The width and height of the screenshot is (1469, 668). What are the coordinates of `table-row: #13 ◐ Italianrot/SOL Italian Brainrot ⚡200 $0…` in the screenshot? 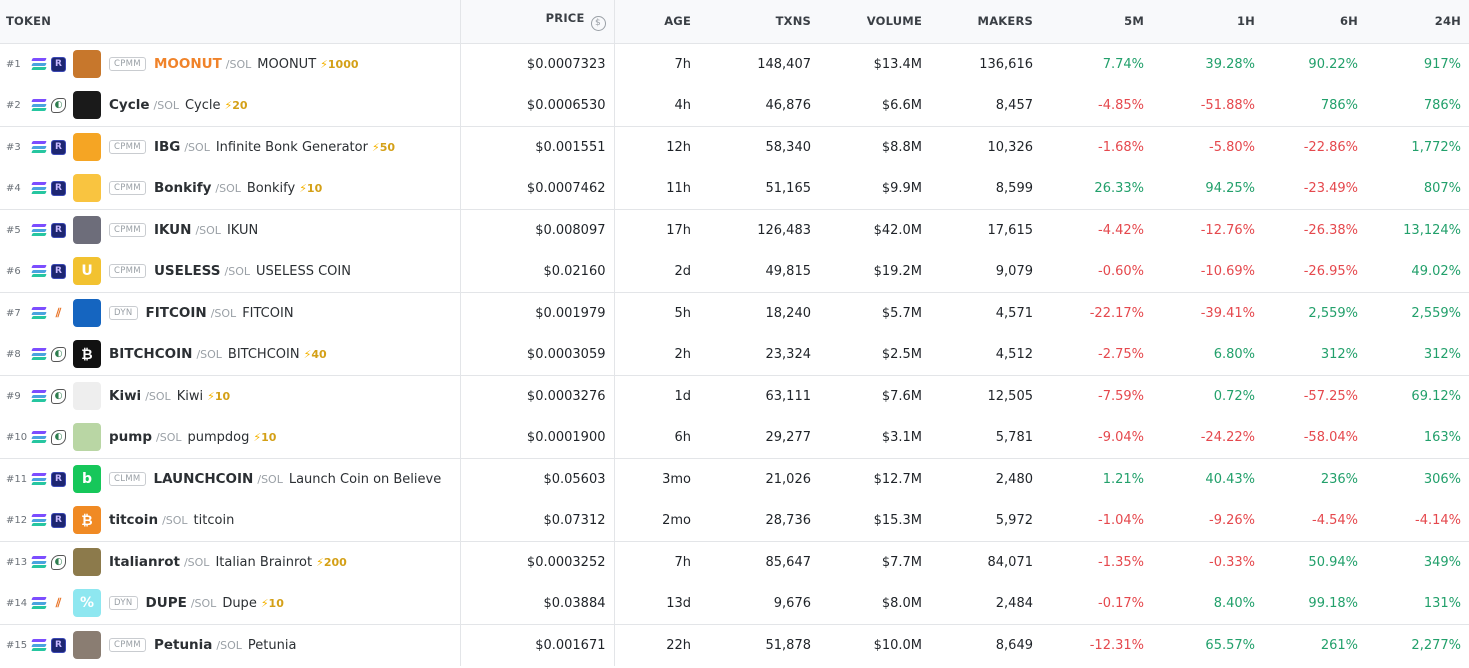 It's located at (734, 562).